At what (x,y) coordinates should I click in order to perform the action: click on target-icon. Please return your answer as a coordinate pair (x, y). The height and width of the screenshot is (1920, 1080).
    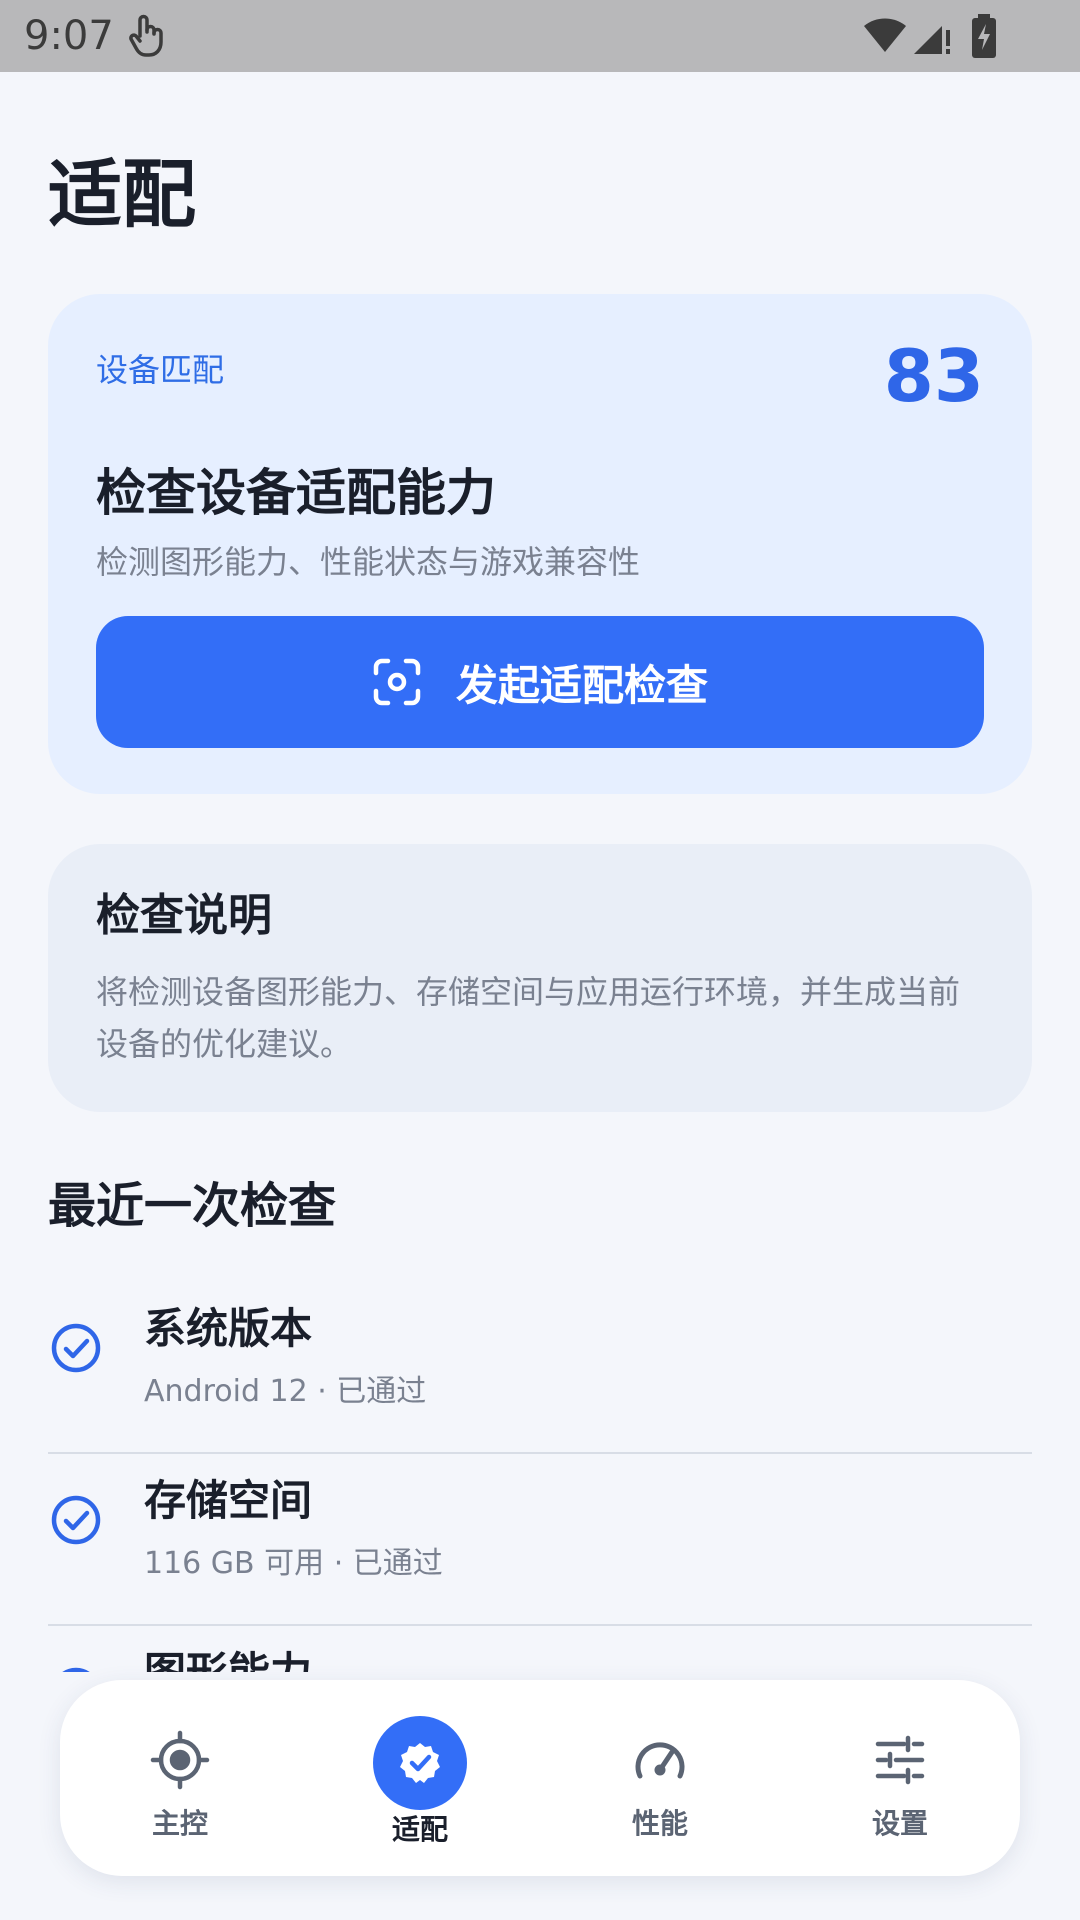
    Looking at the image, I should click on (180, 1760).